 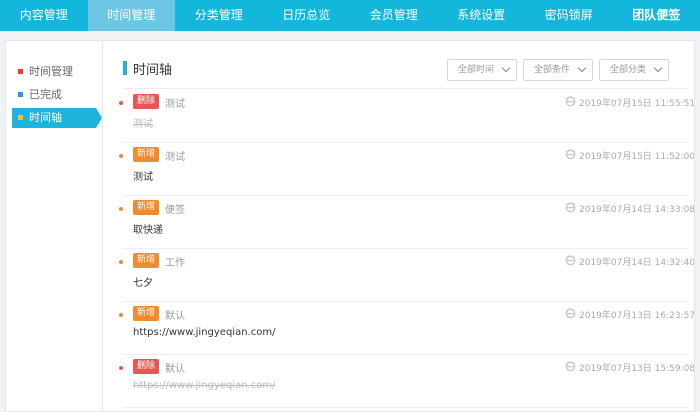 I want to click on timeline-row: 新增 便签 2019年07月14日 14:33:08 取快递, so click(x=406, y=222).